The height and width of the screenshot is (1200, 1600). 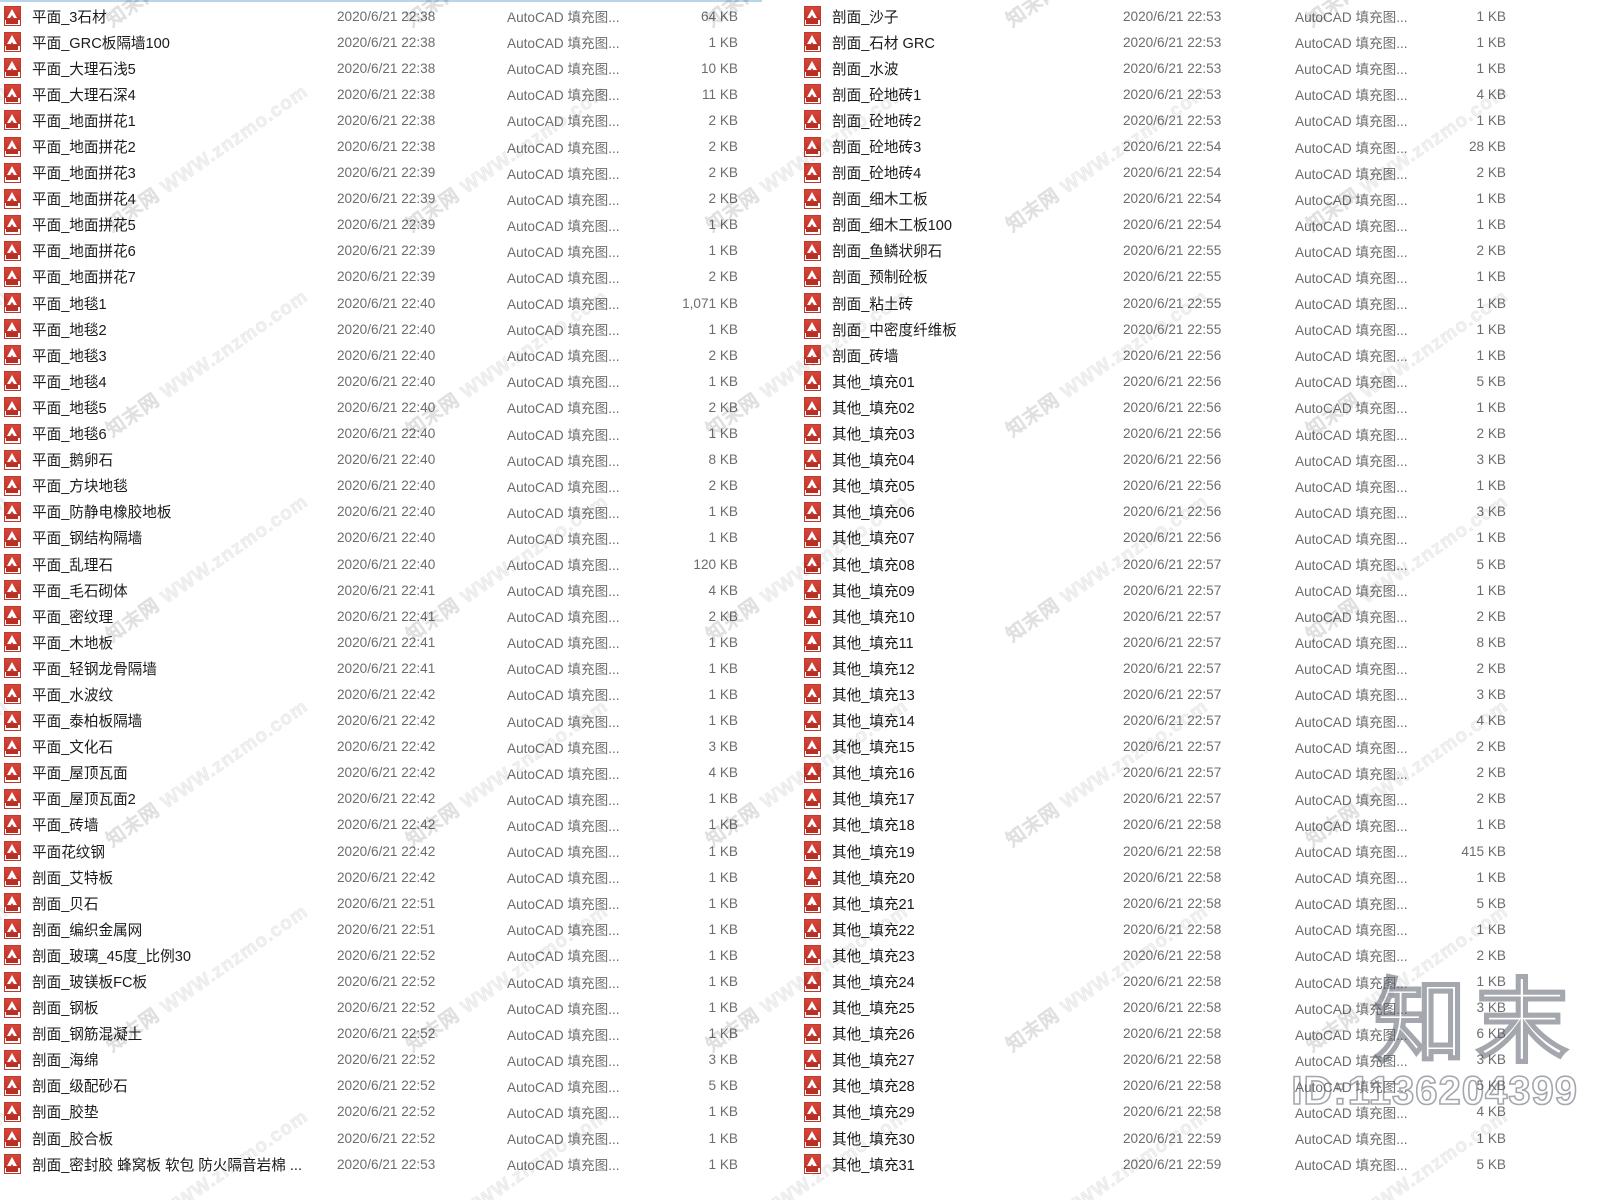 I want to click on file-row: 其他_填充02 2020/6/21 22:56 AutoCAD 填充图... 1 KB, so click(x=1200, y=407).